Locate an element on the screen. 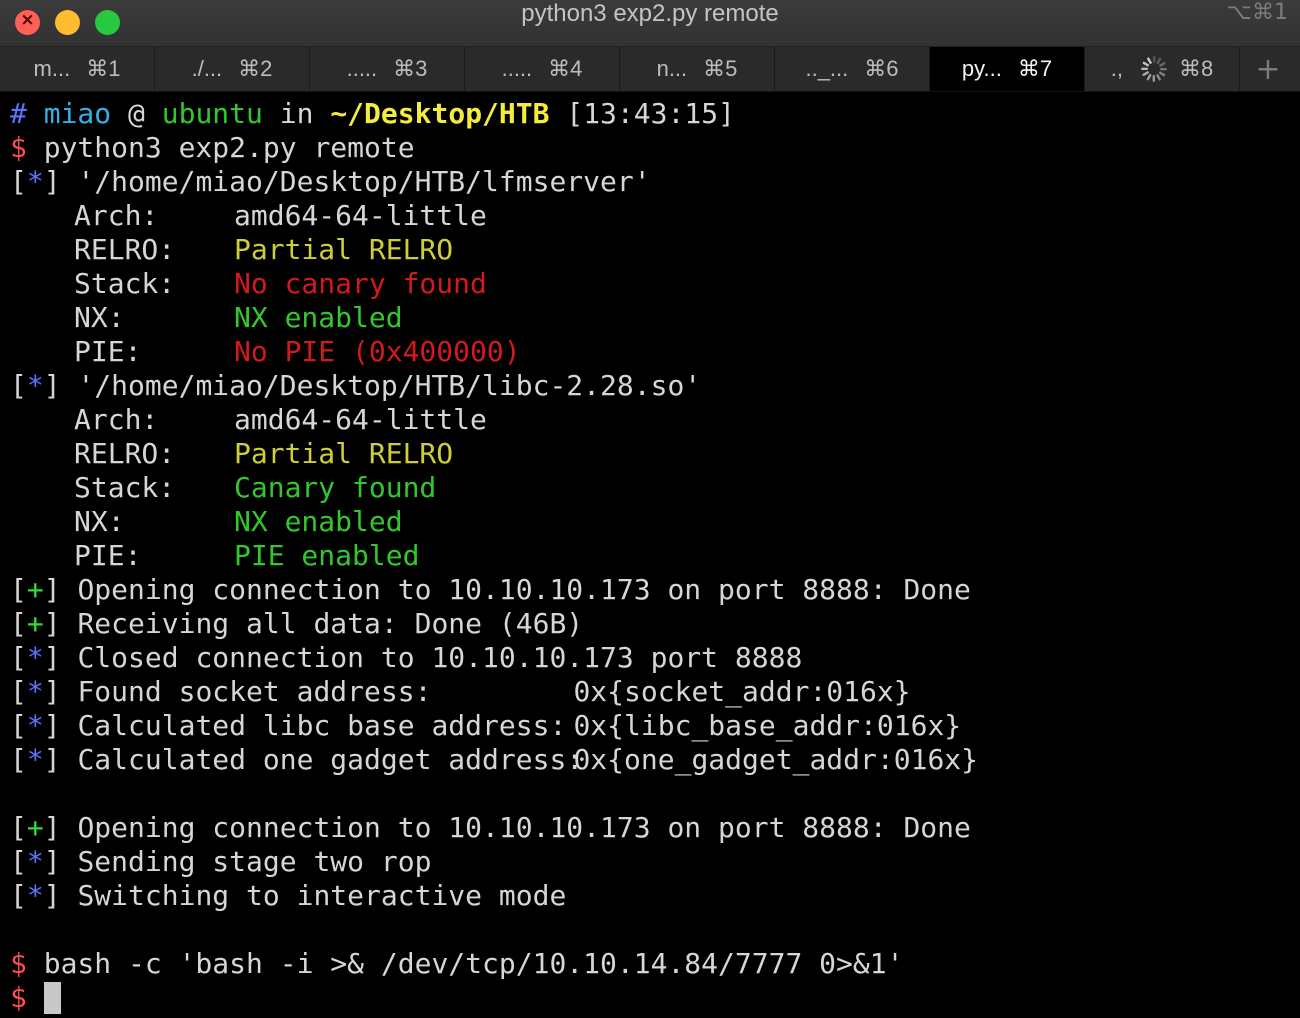 This screenshot has height=1018, width=1300. shell-dollar: $ is located at coordinates (18, 997).